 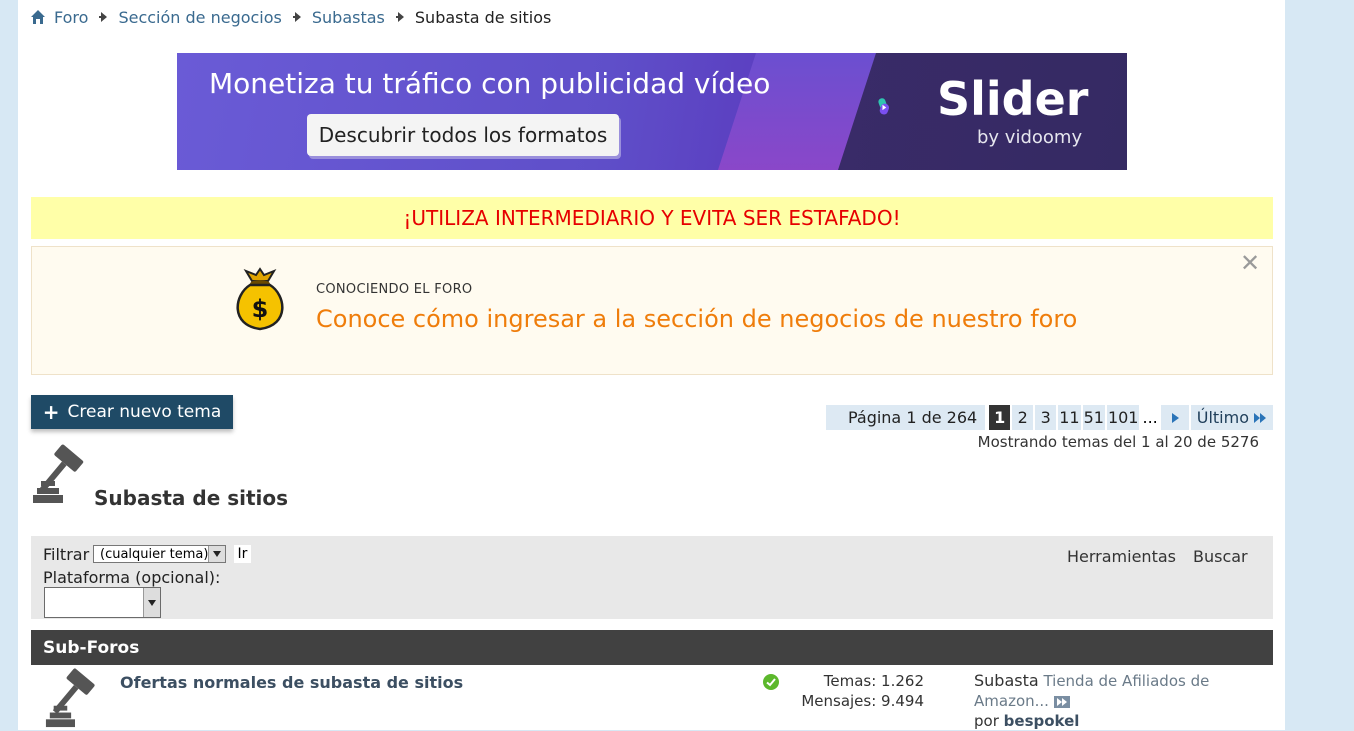 I want to click on breadcrumb-link-foro: Foro, so click(x=71, y=17).